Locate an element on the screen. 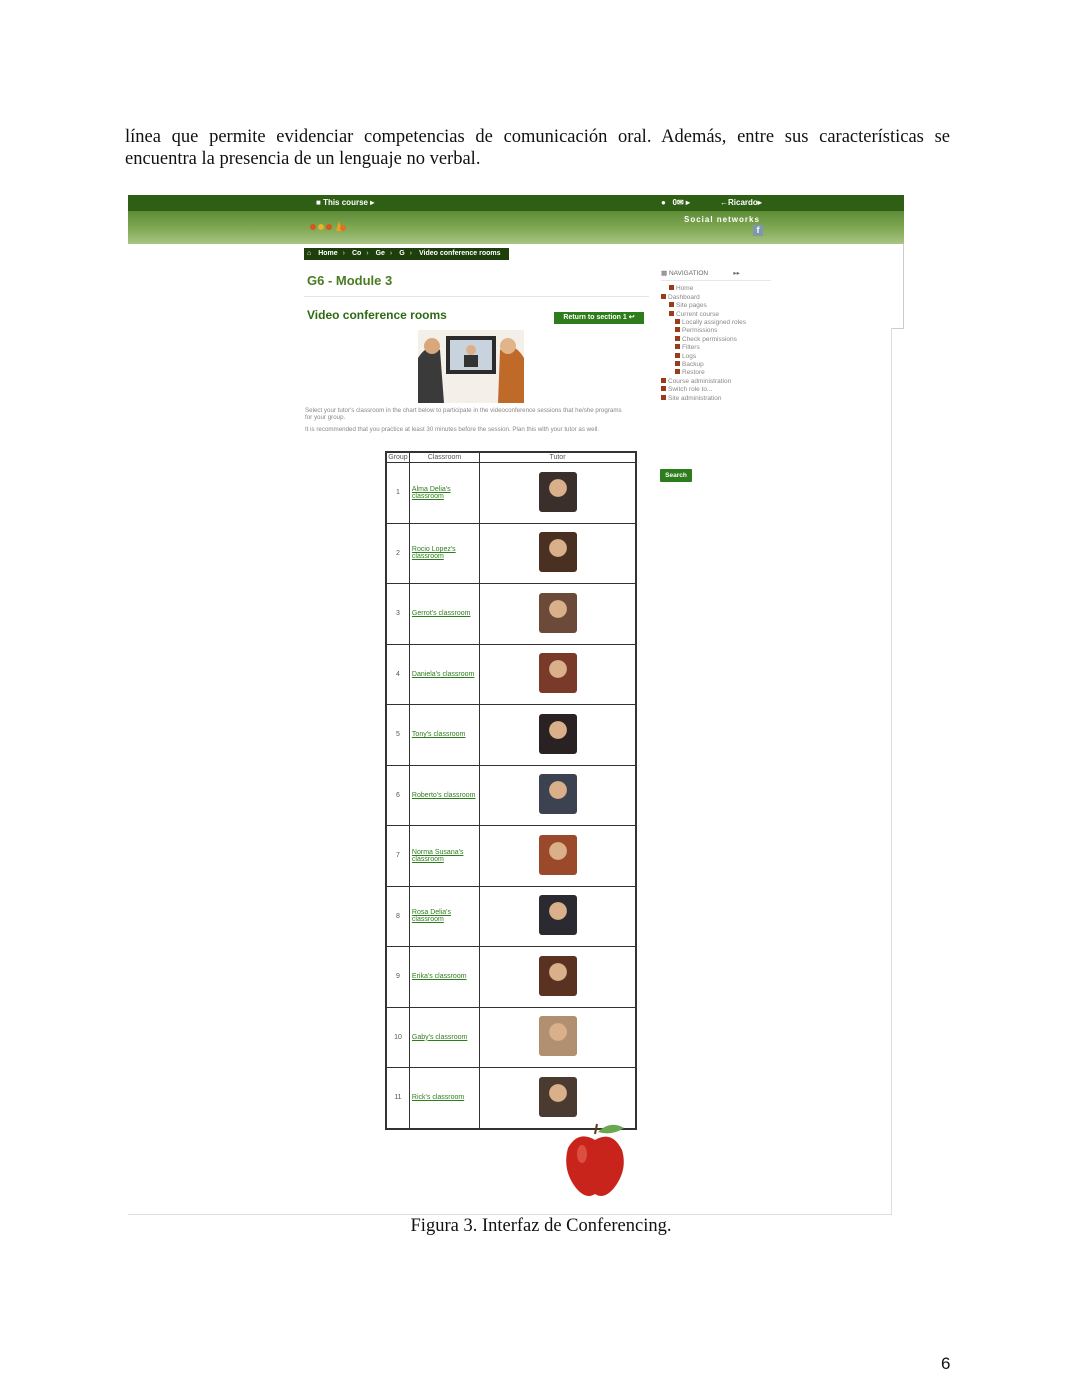  table-row: 7 Norma Susana's classroom is located at coordinates (511, 856).